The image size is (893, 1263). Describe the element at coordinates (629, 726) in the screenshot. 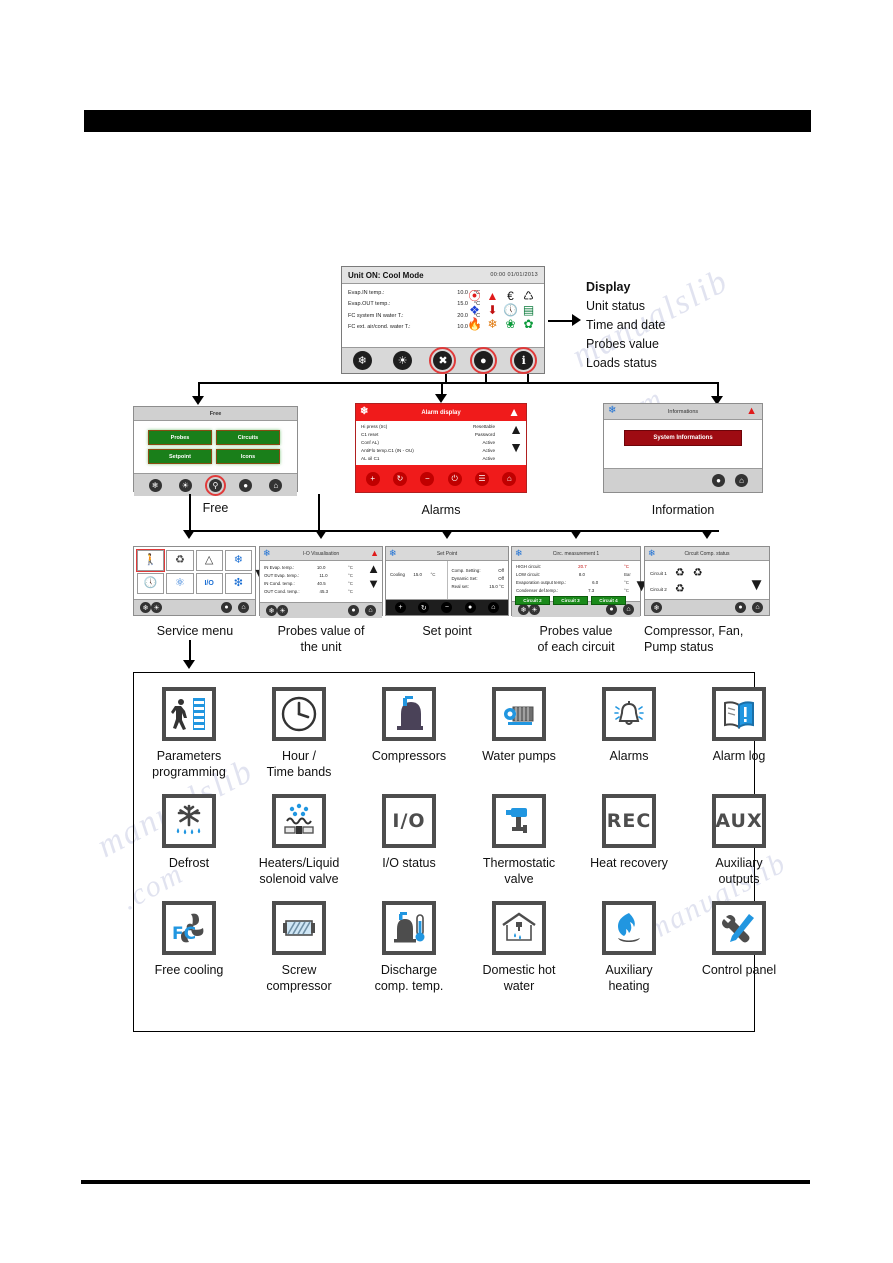

I see `grid-item-alarms: Alarms` at that location.